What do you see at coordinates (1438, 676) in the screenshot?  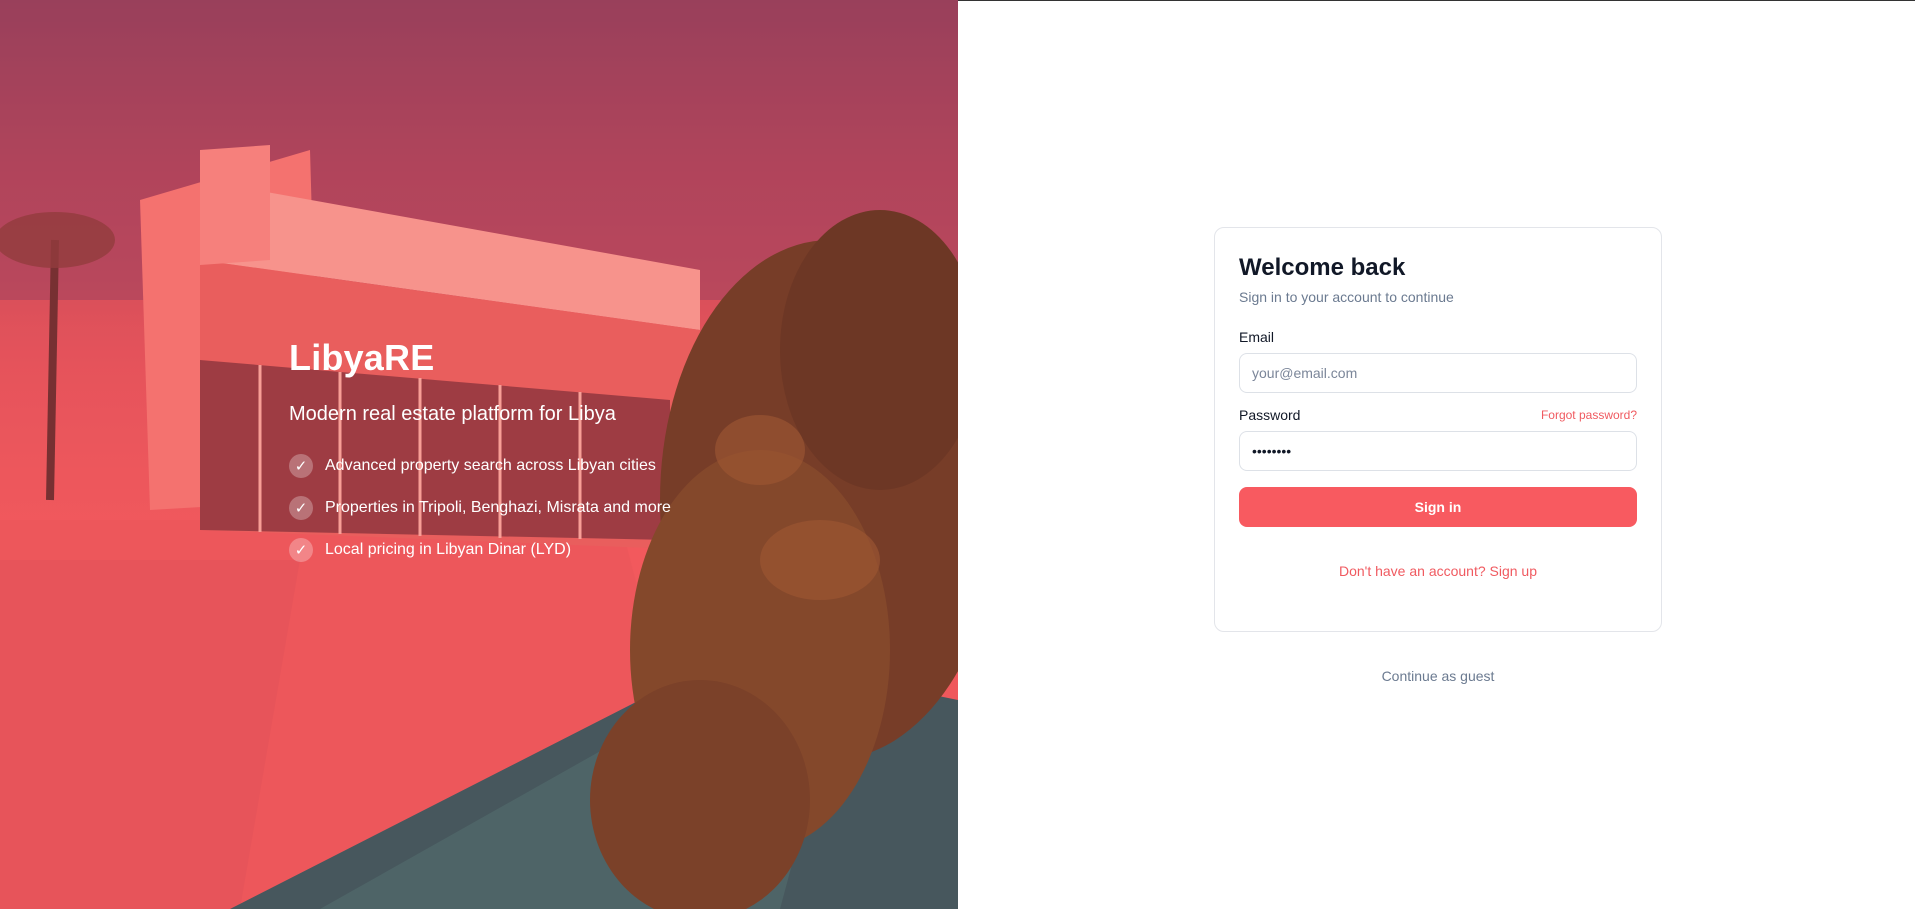 I see `continue-as-guest-link: Continue as guest` at bounding box center [1438, 676].